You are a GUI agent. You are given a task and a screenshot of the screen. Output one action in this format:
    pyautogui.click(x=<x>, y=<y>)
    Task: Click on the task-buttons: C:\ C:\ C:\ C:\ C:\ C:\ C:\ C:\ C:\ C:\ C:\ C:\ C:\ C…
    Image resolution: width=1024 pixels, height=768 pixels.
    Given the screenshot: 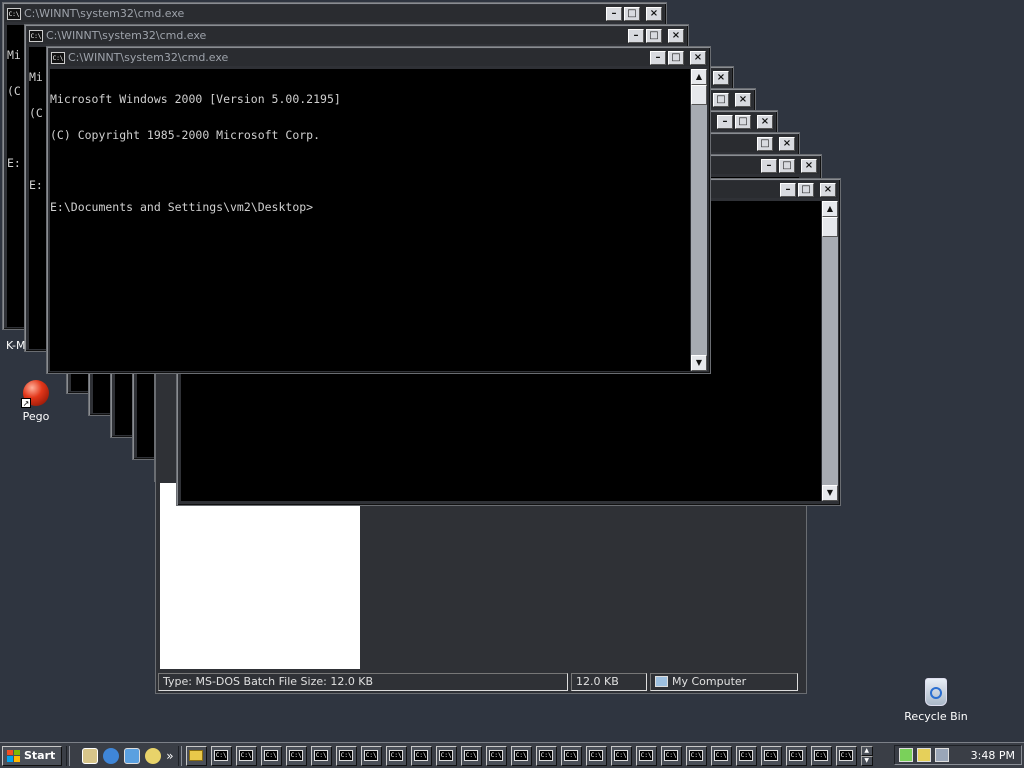 What is the action you would take?
    pyautogui.click(x=521, y=755)
    